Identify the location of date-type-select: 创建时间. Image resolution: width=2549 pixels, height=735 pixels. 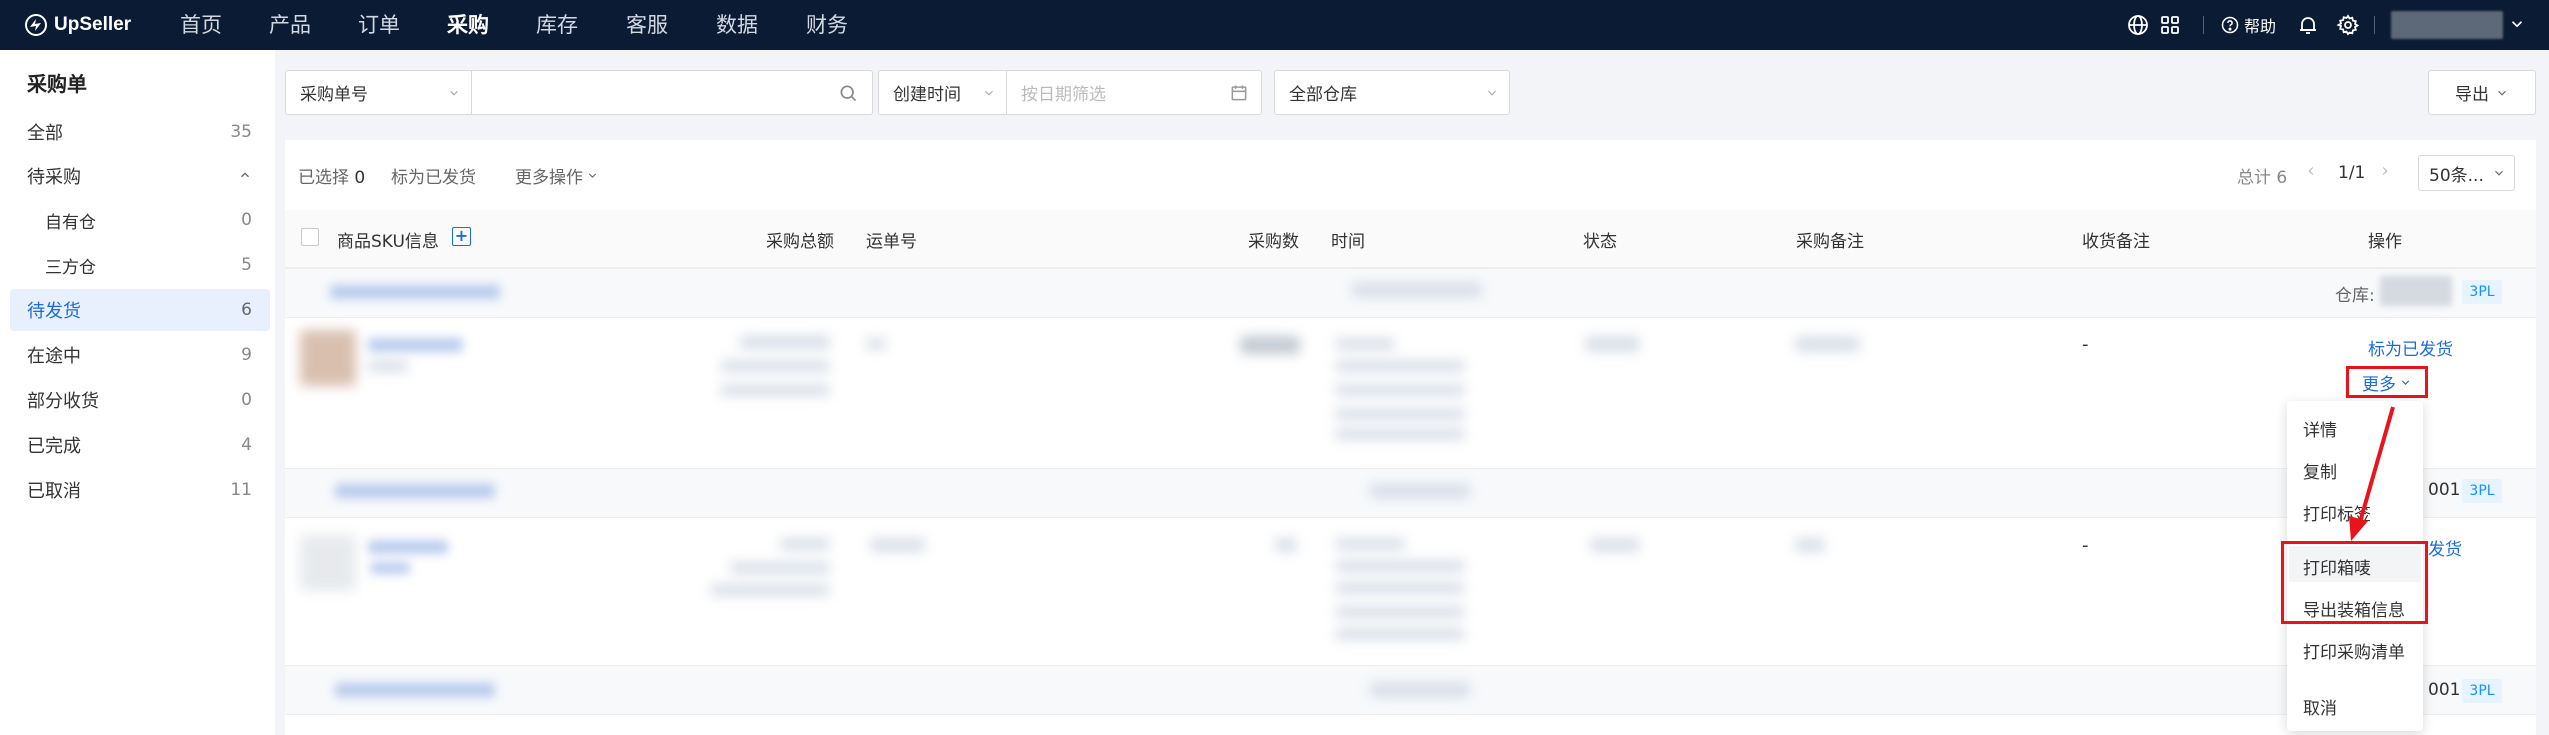
(943, 92).